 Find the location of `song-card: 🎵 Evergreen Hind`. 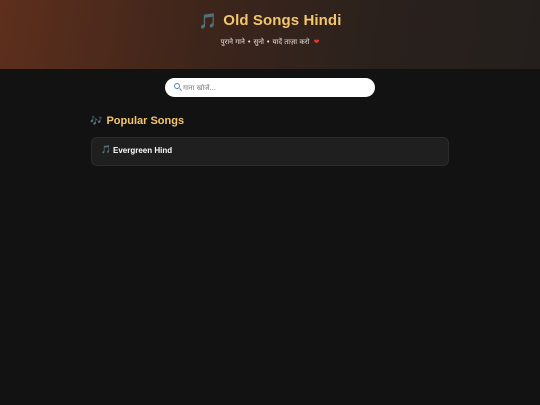

song-card: 🎵 Evergreen Hind is located at coordinates (270, 151).